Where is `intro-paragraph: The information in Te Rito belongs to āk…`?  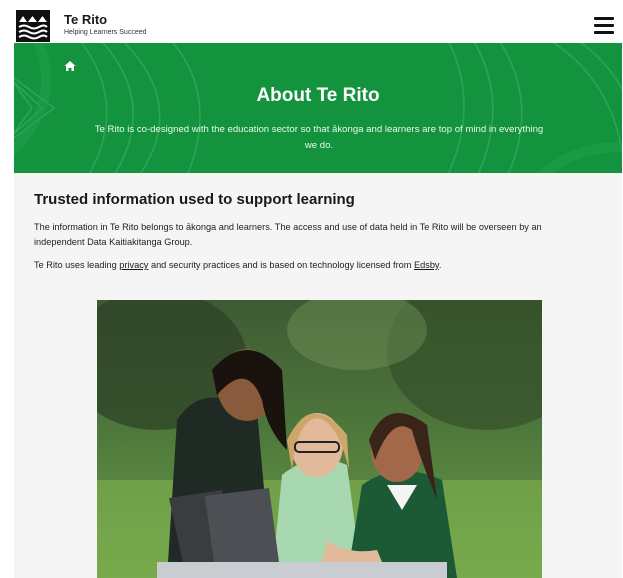
intro-paragraph: The information in Te Rito belongs to āk… is located at coordinates (288, 234).